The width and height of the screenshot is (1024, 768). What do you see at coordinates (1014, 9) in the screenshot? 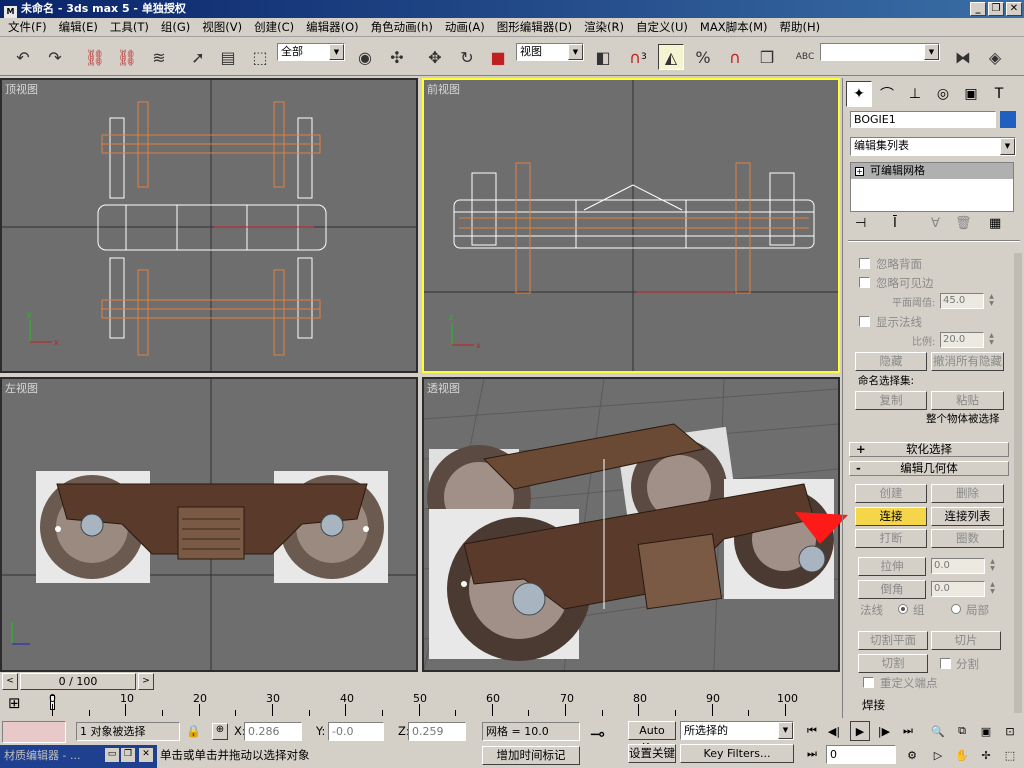
I see `close-button: ✕` at bounding box center [1014, 9].